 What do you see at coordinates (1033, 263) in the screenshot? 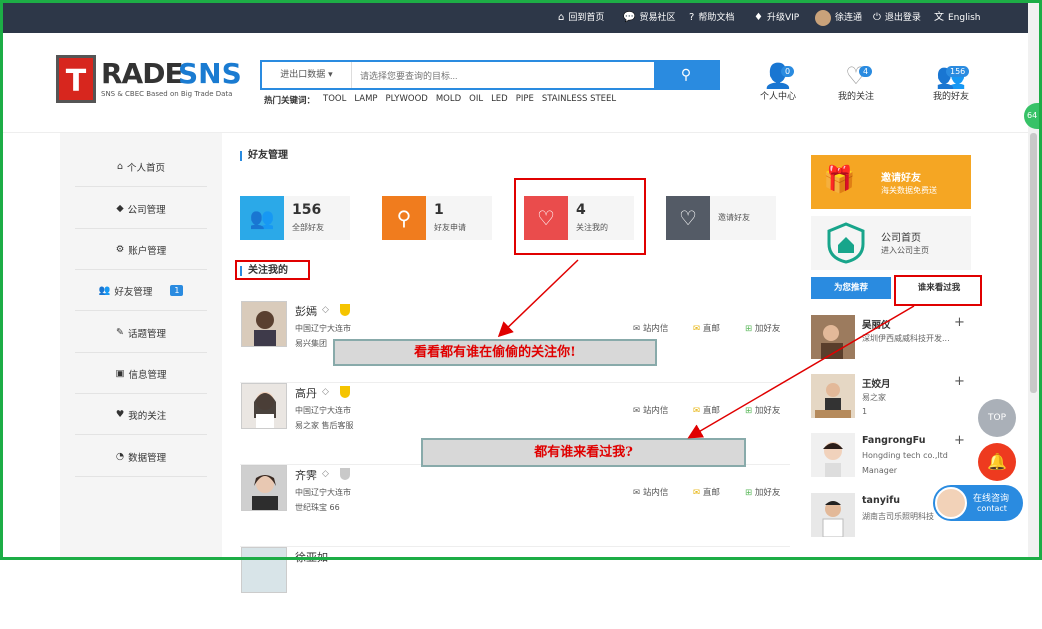
I see `scrollbar-thumb` at bounding box center [1033, 263].